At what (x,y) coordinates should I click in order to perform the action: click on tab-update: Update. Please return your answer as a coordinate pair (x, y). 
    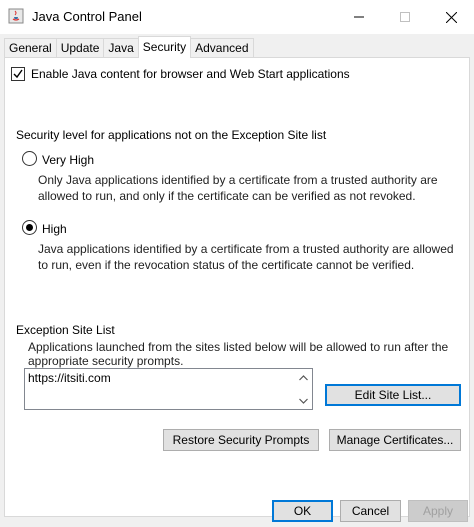
    Looking at the image, I should click on (80, 48).